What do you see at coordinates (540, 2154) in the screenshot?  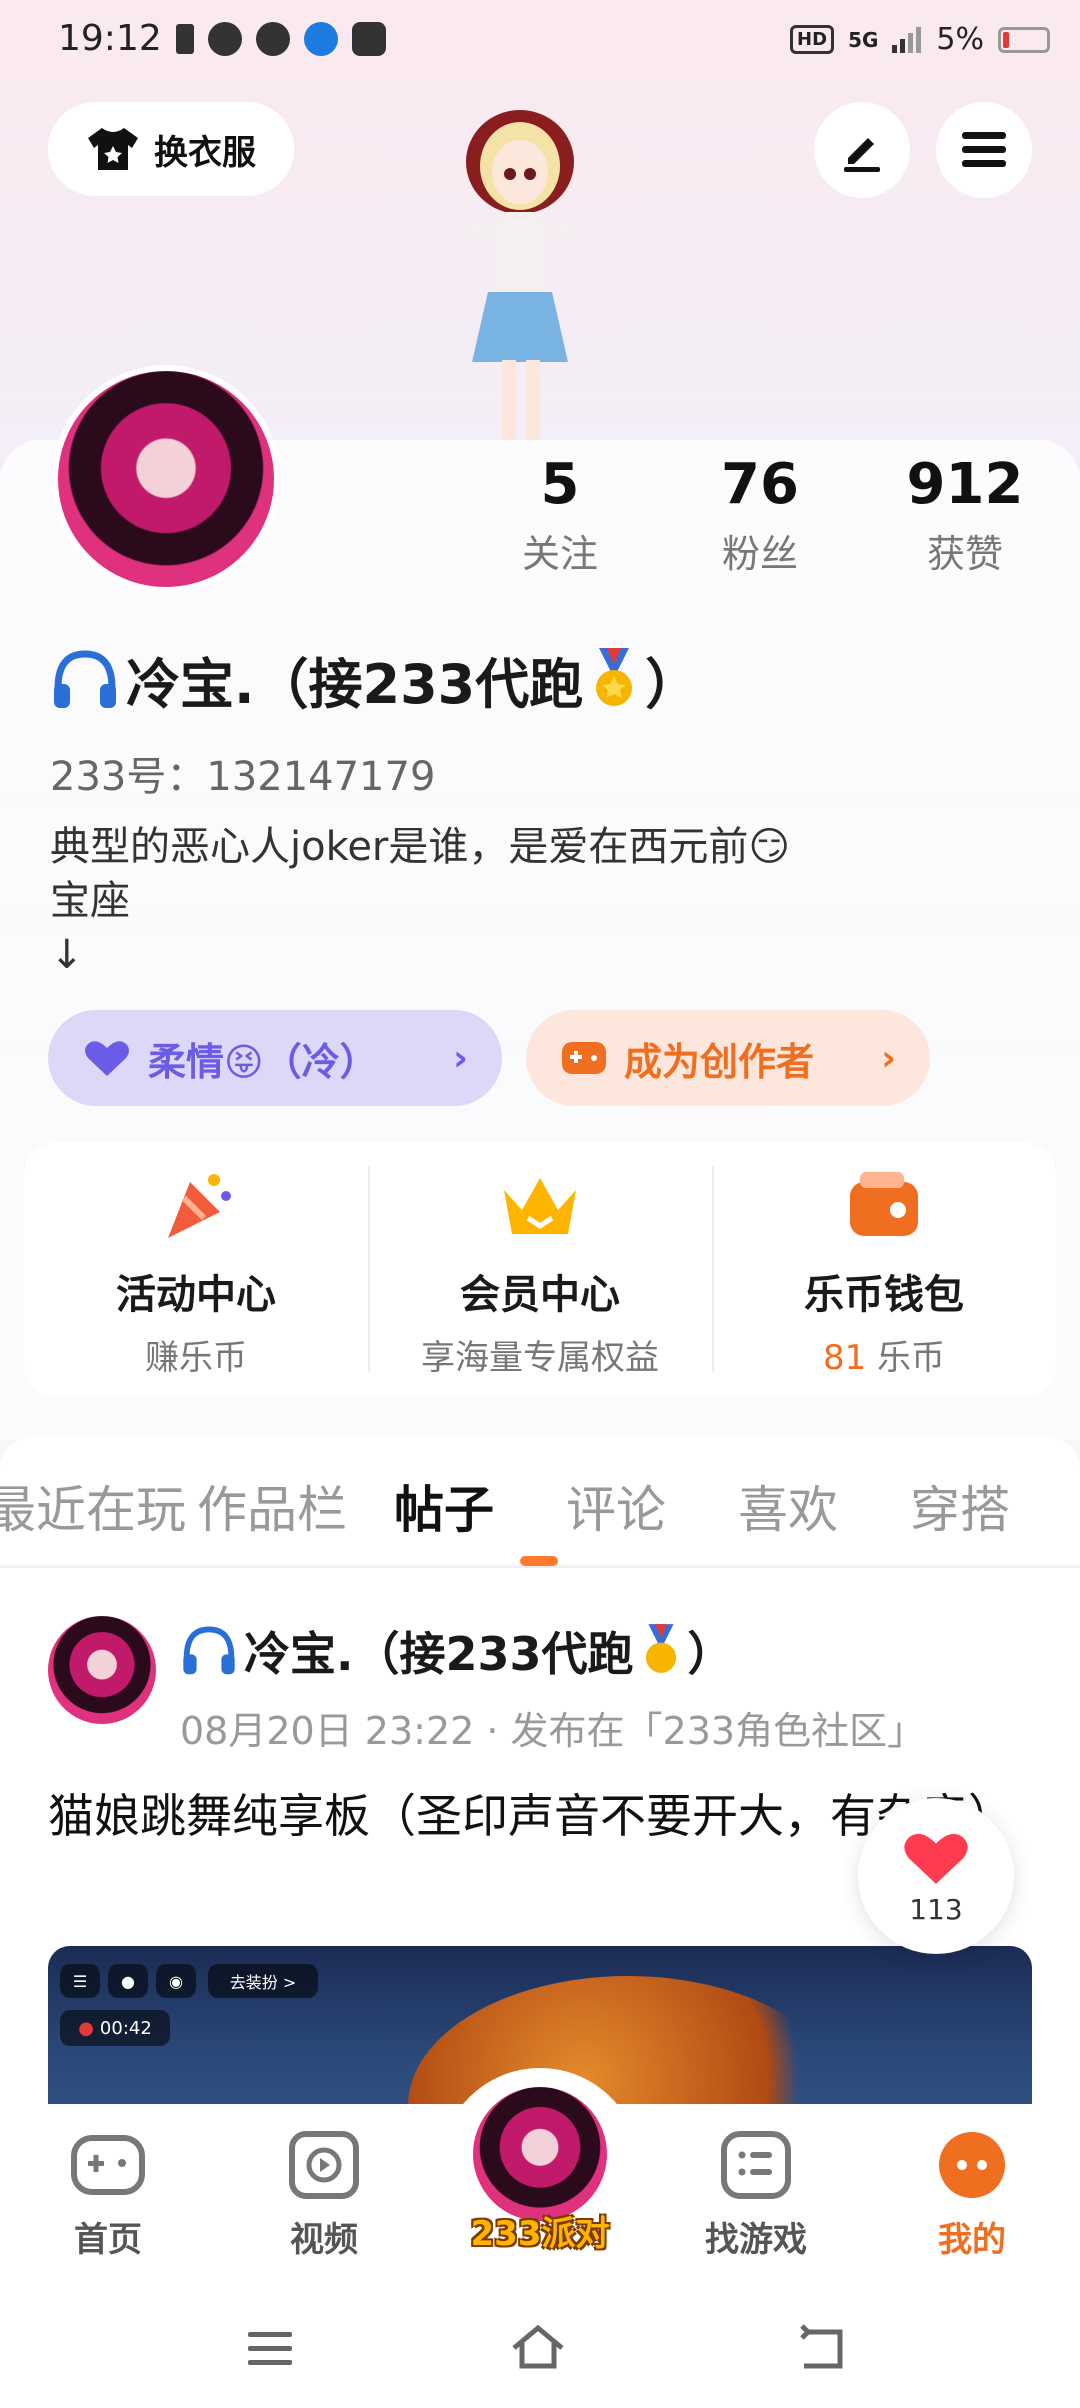 I see `nav-party-avatar` at bounding box center [540, 2154].